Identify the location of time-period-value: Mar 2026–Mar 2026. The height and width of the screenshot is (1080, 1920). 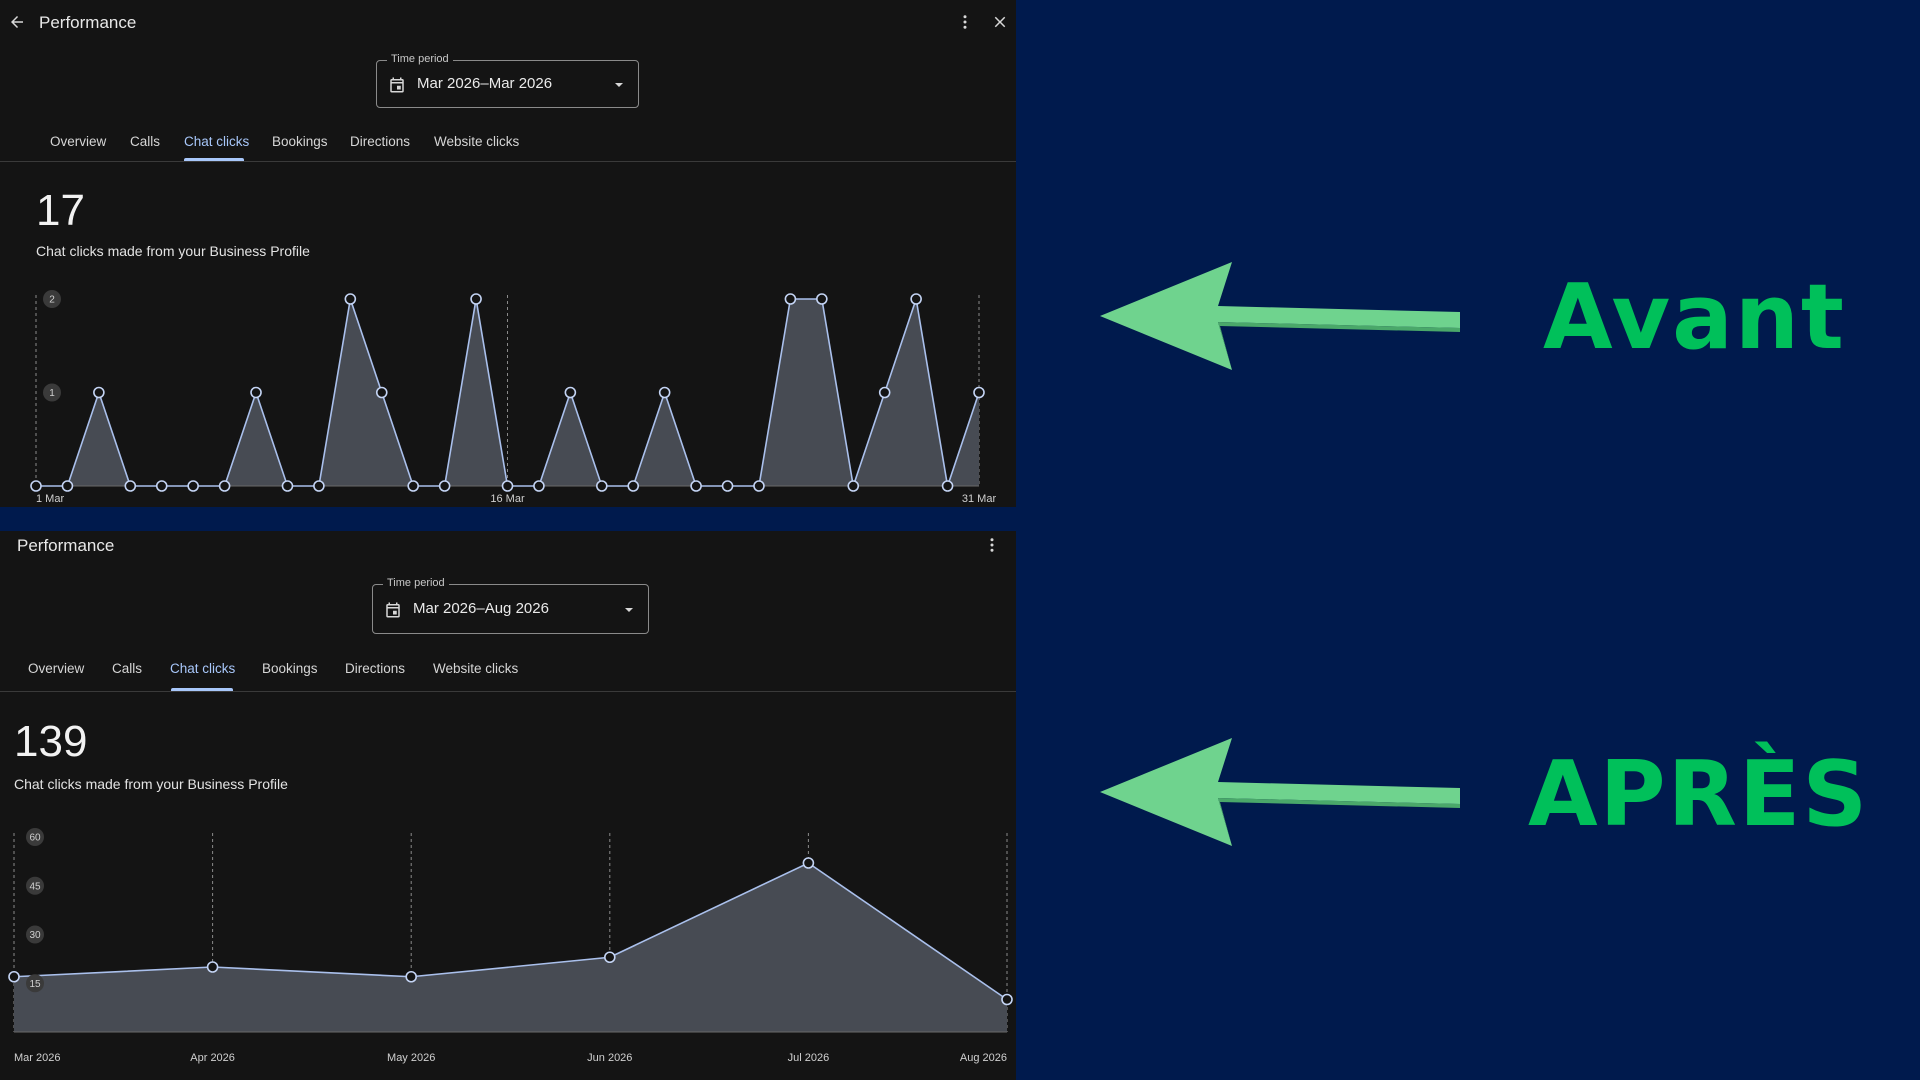
(485, 83).